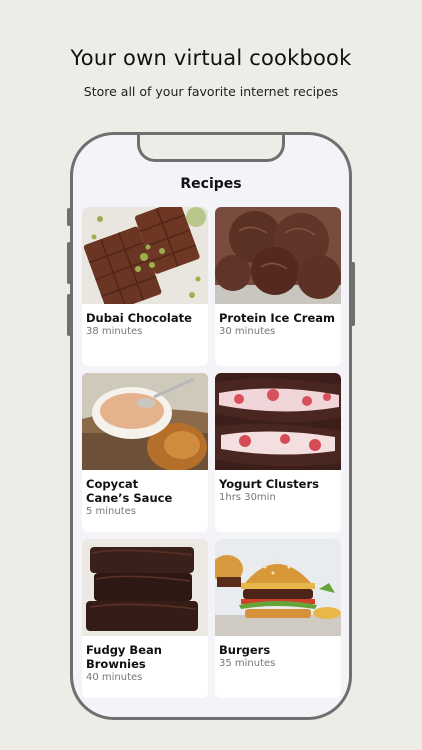 The image size is (422, 750). Describe the element at coordinates (211, 184) in the screenshot. I see `recipes-title: Recipes` at that location.